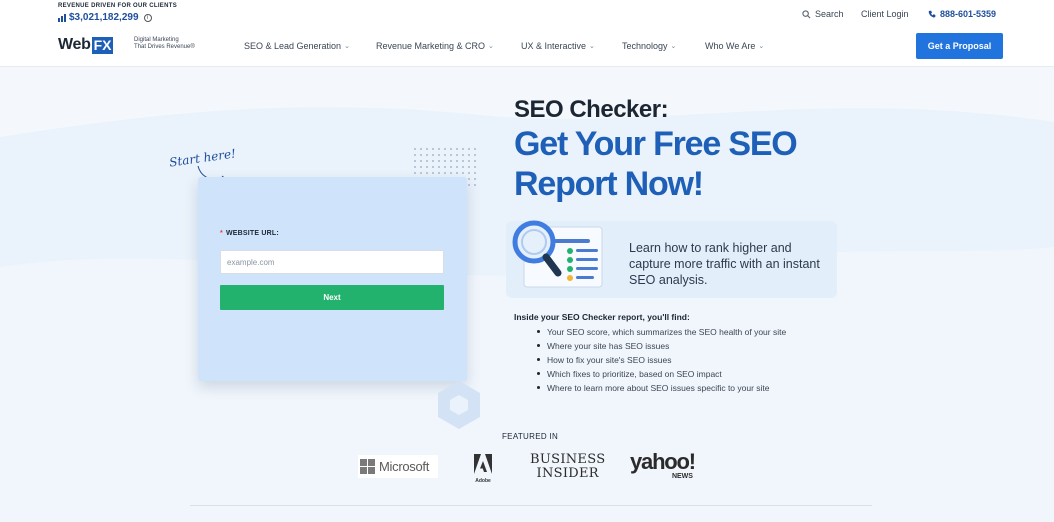  Describe the element at coordinates (164, 47) in the screenshot. I see `logo-tagline-line2: That Drives Revenue®` at that location.